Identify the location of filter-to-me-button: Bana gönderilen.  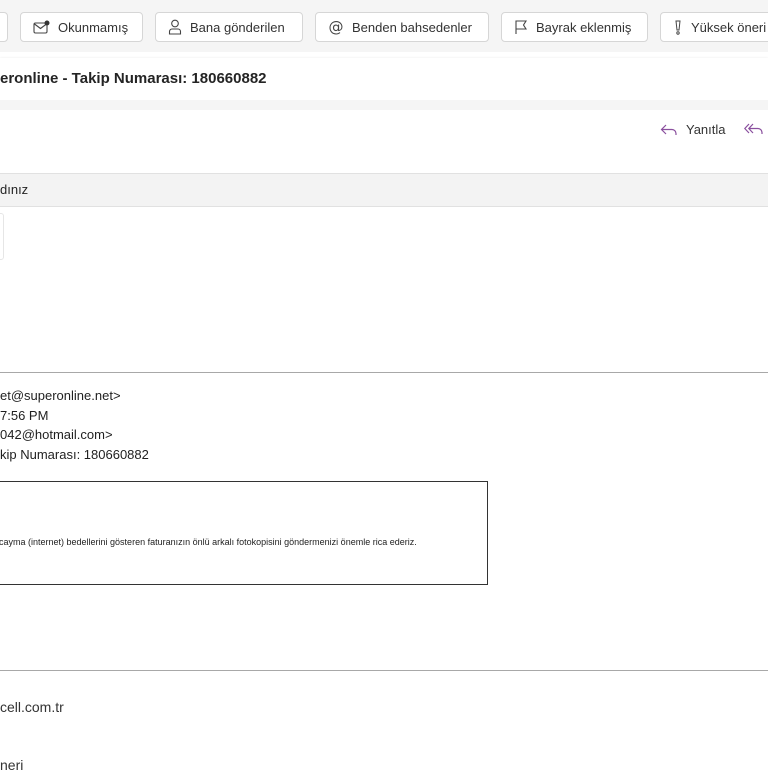
(229, 27).